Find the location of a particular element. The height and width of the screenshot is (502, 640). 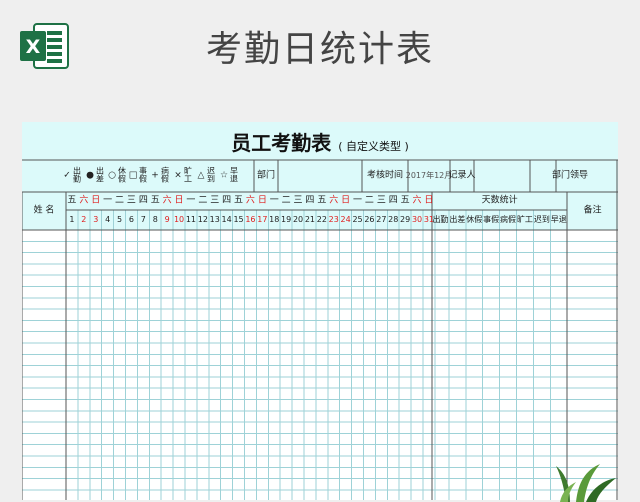

day-number-cell: 1 is located at coordinates (72, 219).